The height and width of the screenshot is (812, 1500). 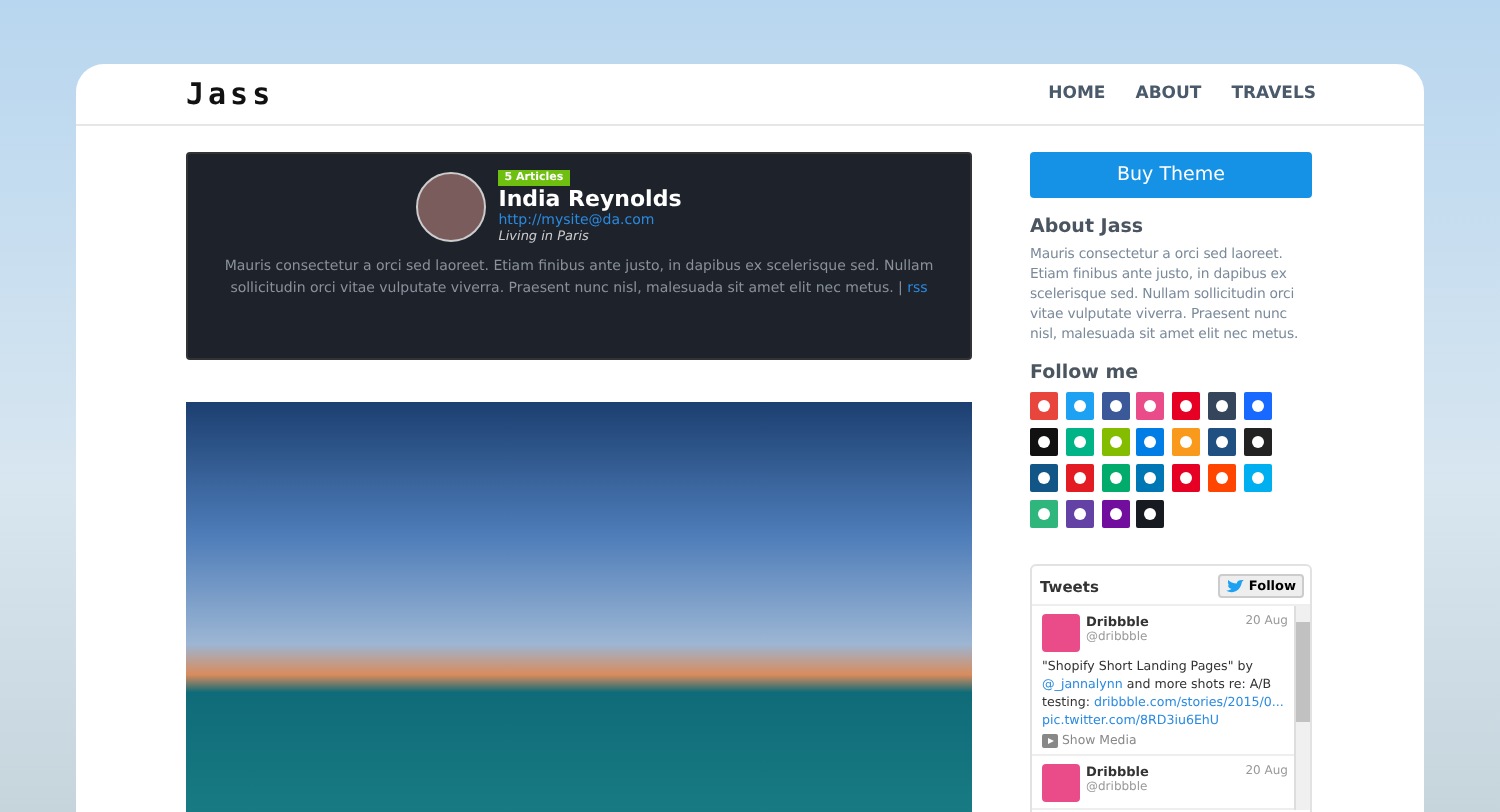 What do you see at coordinates (1085, 373) in the screenshot?
I see `follow-heading: Follow me` at bounding box center [1085, 373].